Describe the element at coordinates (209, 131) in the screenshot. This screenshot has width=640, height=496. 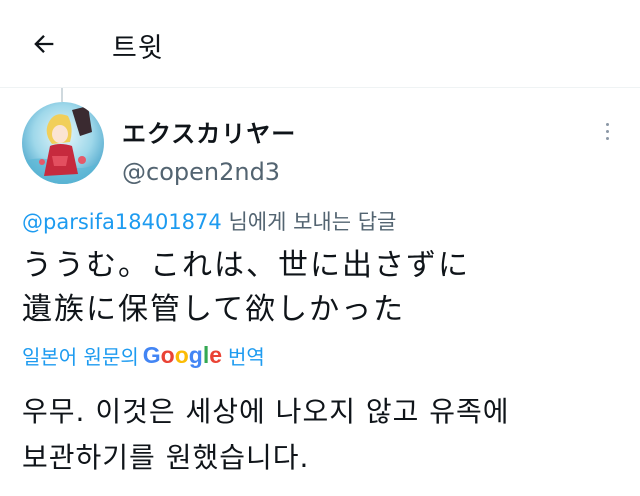
I see `author-display-name: エクスカリヤー` at that location.